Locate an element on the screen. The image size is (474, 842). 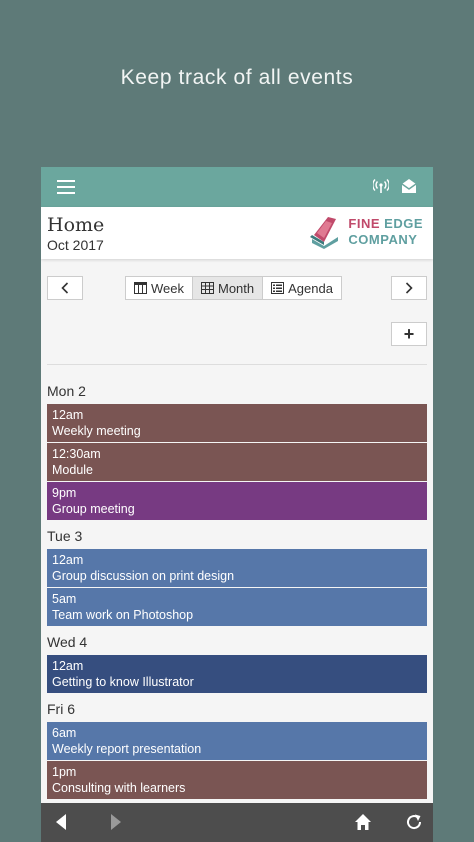
event-title: Consulting with learners is located at coordinates (119, 788).